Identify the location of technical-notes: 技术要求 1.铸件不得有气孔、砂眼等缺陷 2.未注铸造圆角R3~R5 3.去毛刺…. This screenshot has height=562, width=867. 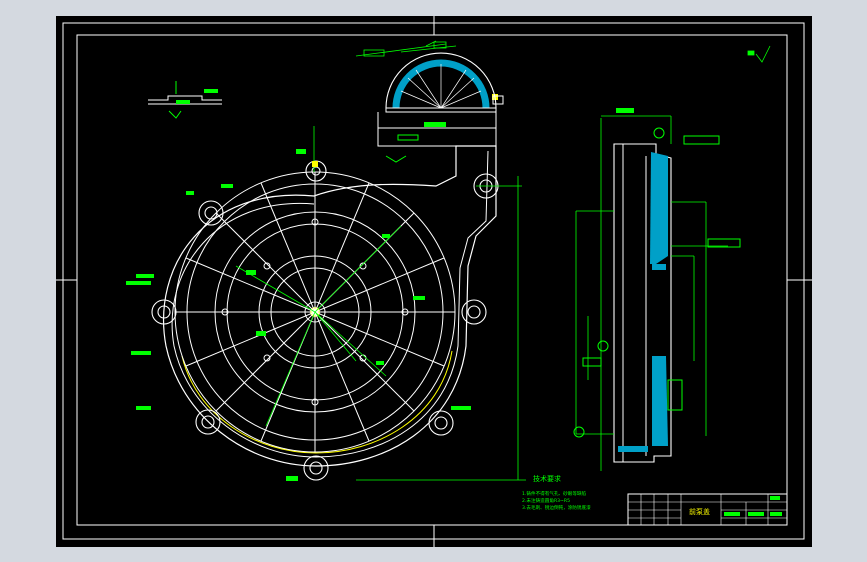
(556, 492).